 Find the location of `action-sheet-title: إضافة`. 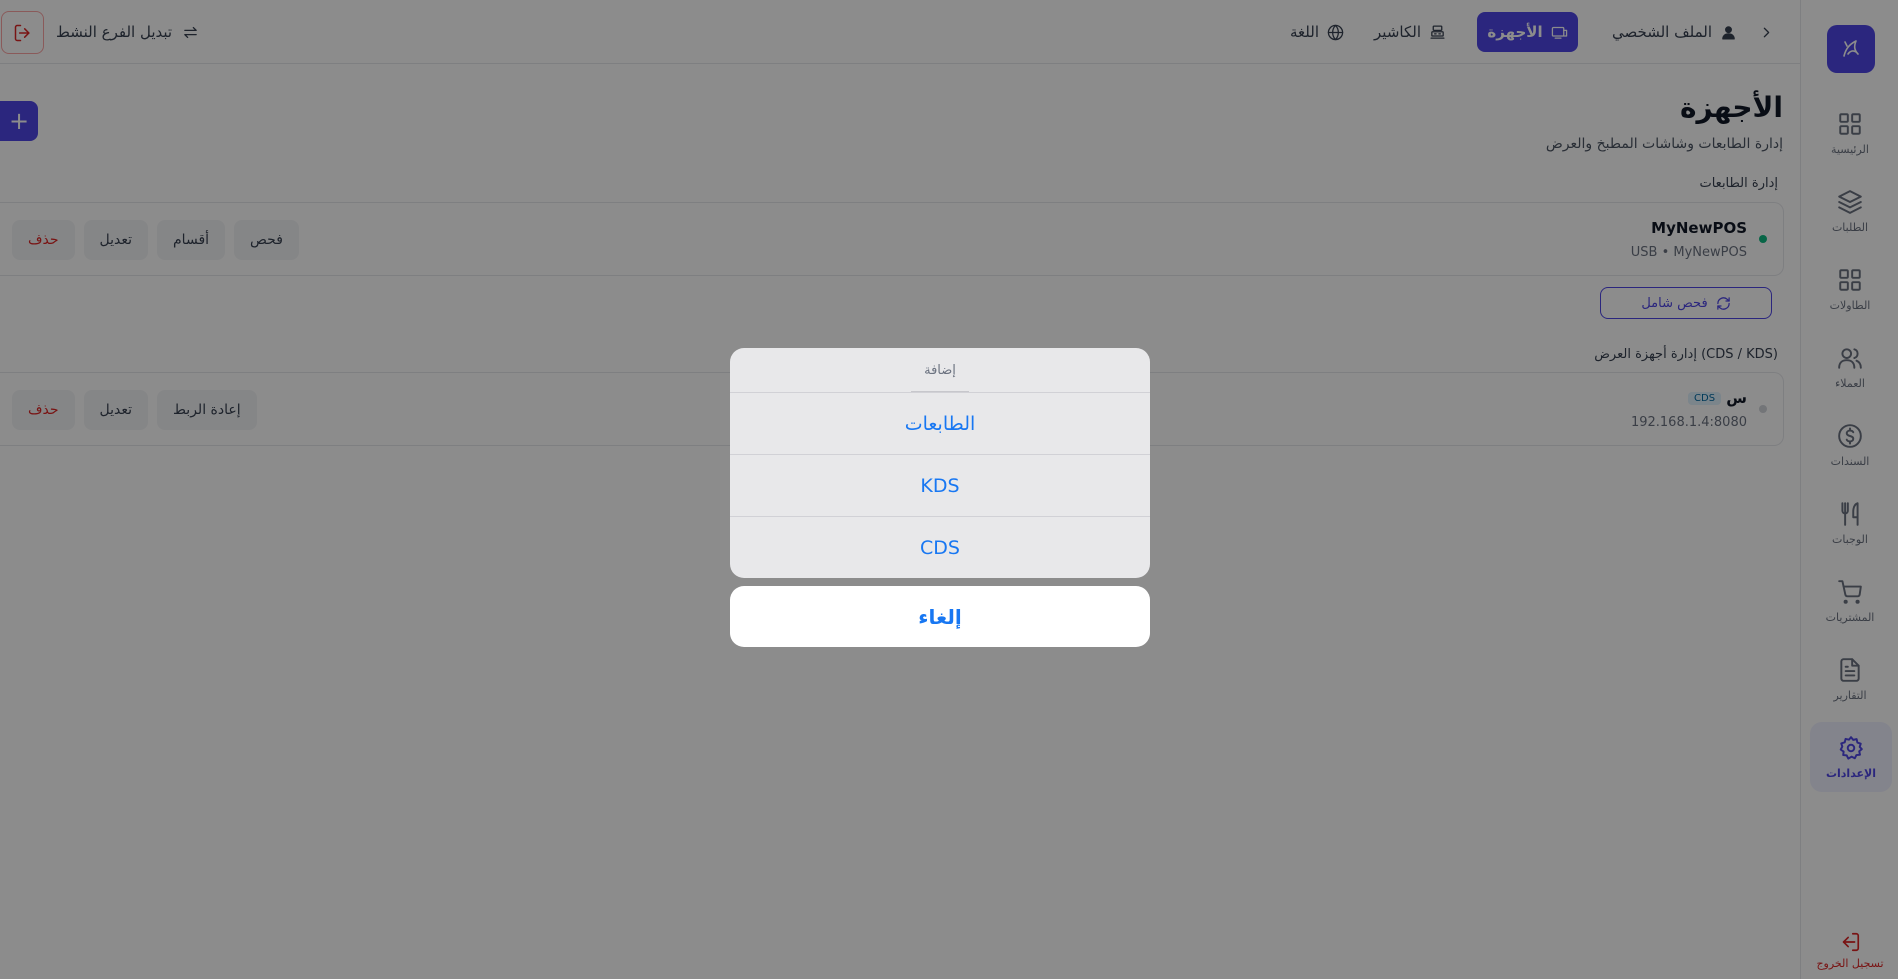

action-sheet-title: إضافة is located at coordinates (940, 370).